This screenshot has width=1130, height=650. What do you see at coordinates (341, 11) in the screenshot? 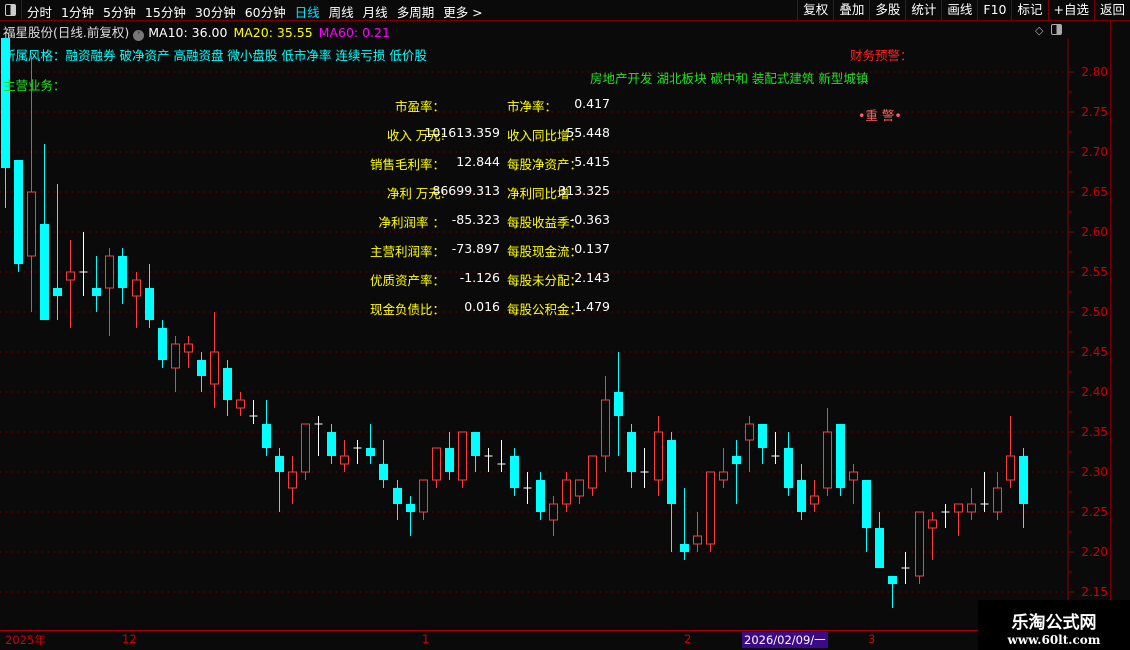
I see `tab-period: 周线` at bounding box center [341, 11].